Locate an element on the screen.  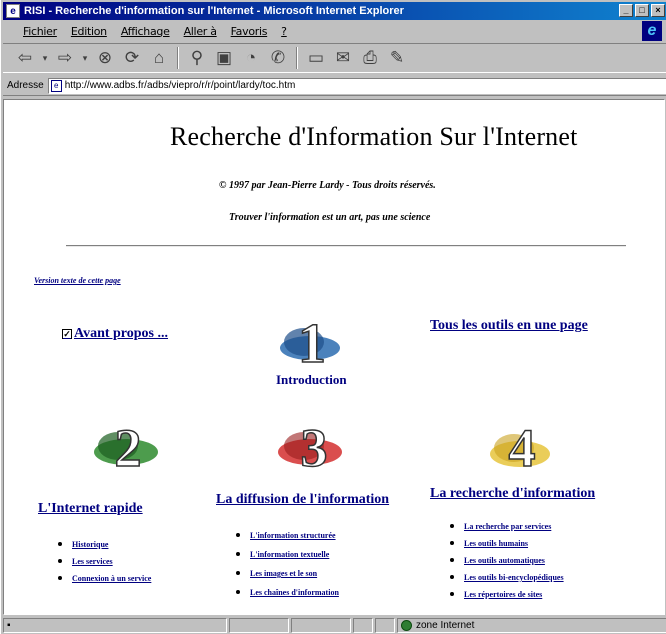
page-title: Recherche d'Information Sur l'Internet is located at coordinates (374, 136).